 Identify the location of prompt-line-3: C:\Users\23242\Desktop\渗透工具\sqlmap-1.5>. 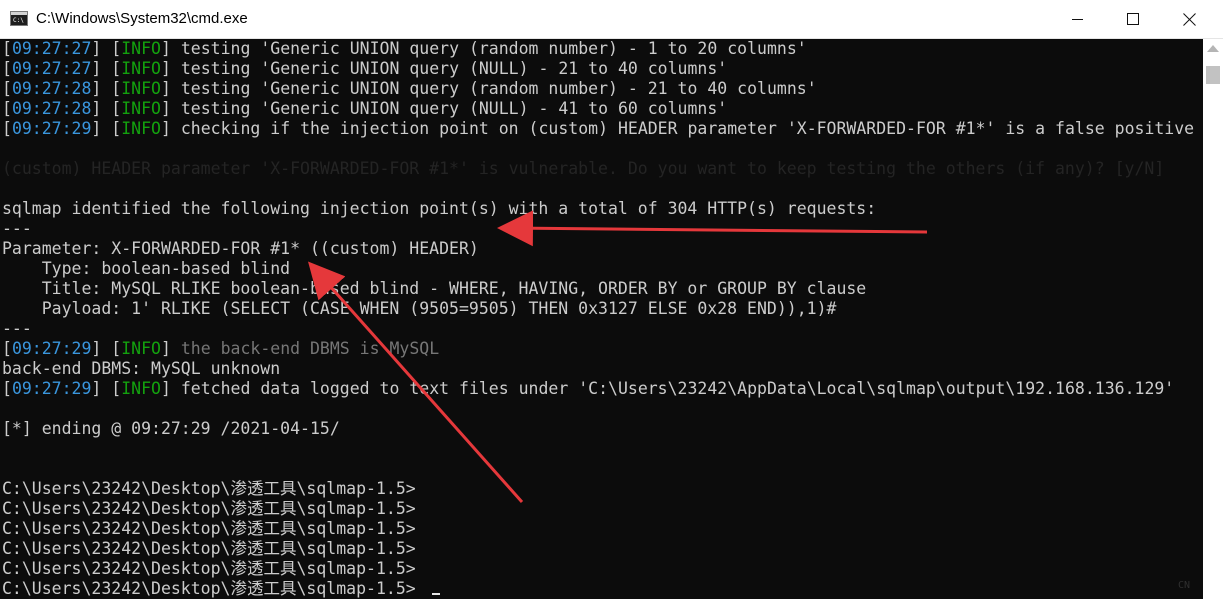
(209, 529).